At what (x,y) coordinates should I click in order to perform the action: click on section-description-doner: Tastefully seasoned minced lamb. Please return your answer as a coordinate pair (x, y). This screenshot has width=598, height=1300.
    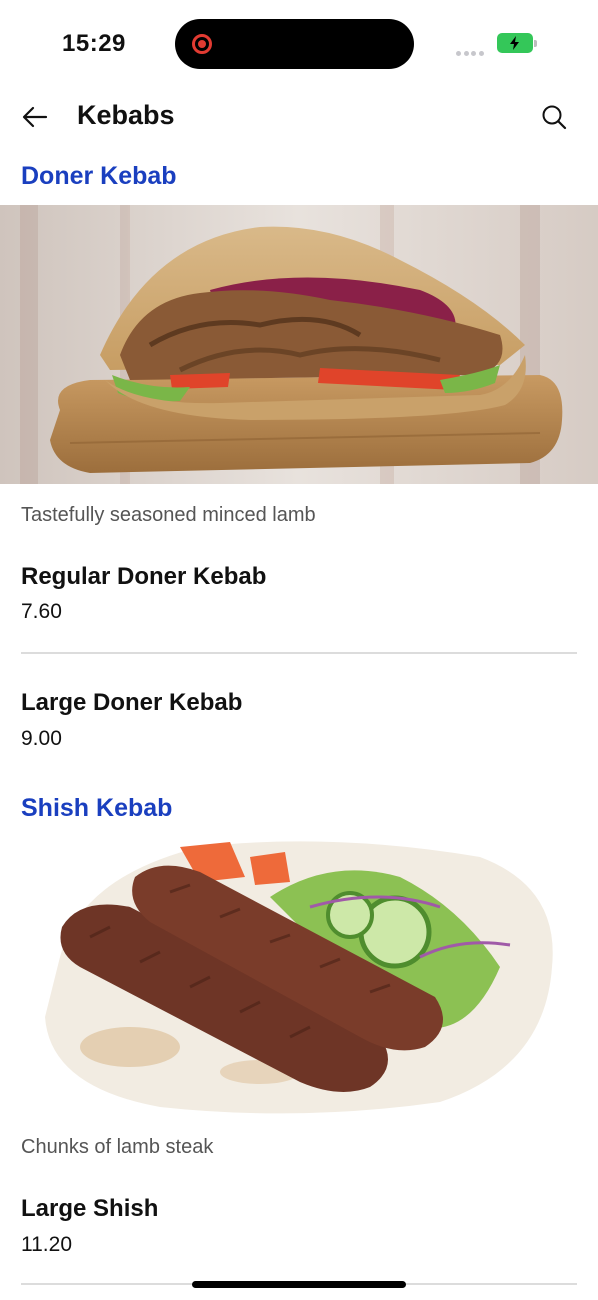
    Looking at the image, I should click on (168, 515).